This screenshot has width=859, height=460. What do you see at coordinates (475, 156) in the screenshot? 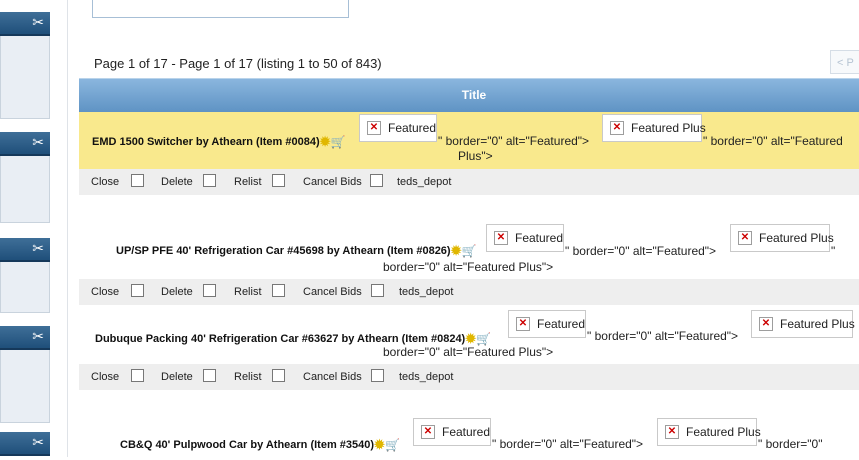
I see `raw-markup-text: Plus">` at bounding box center [475, 156].